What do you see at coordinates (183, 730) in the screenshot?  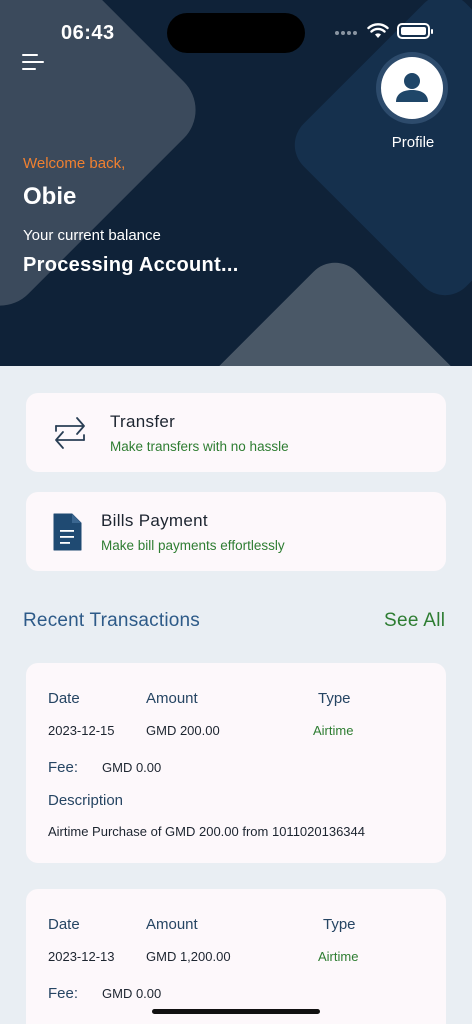 I see `transaction-amount: GMD 200.00` at bounding box center [183, 730].